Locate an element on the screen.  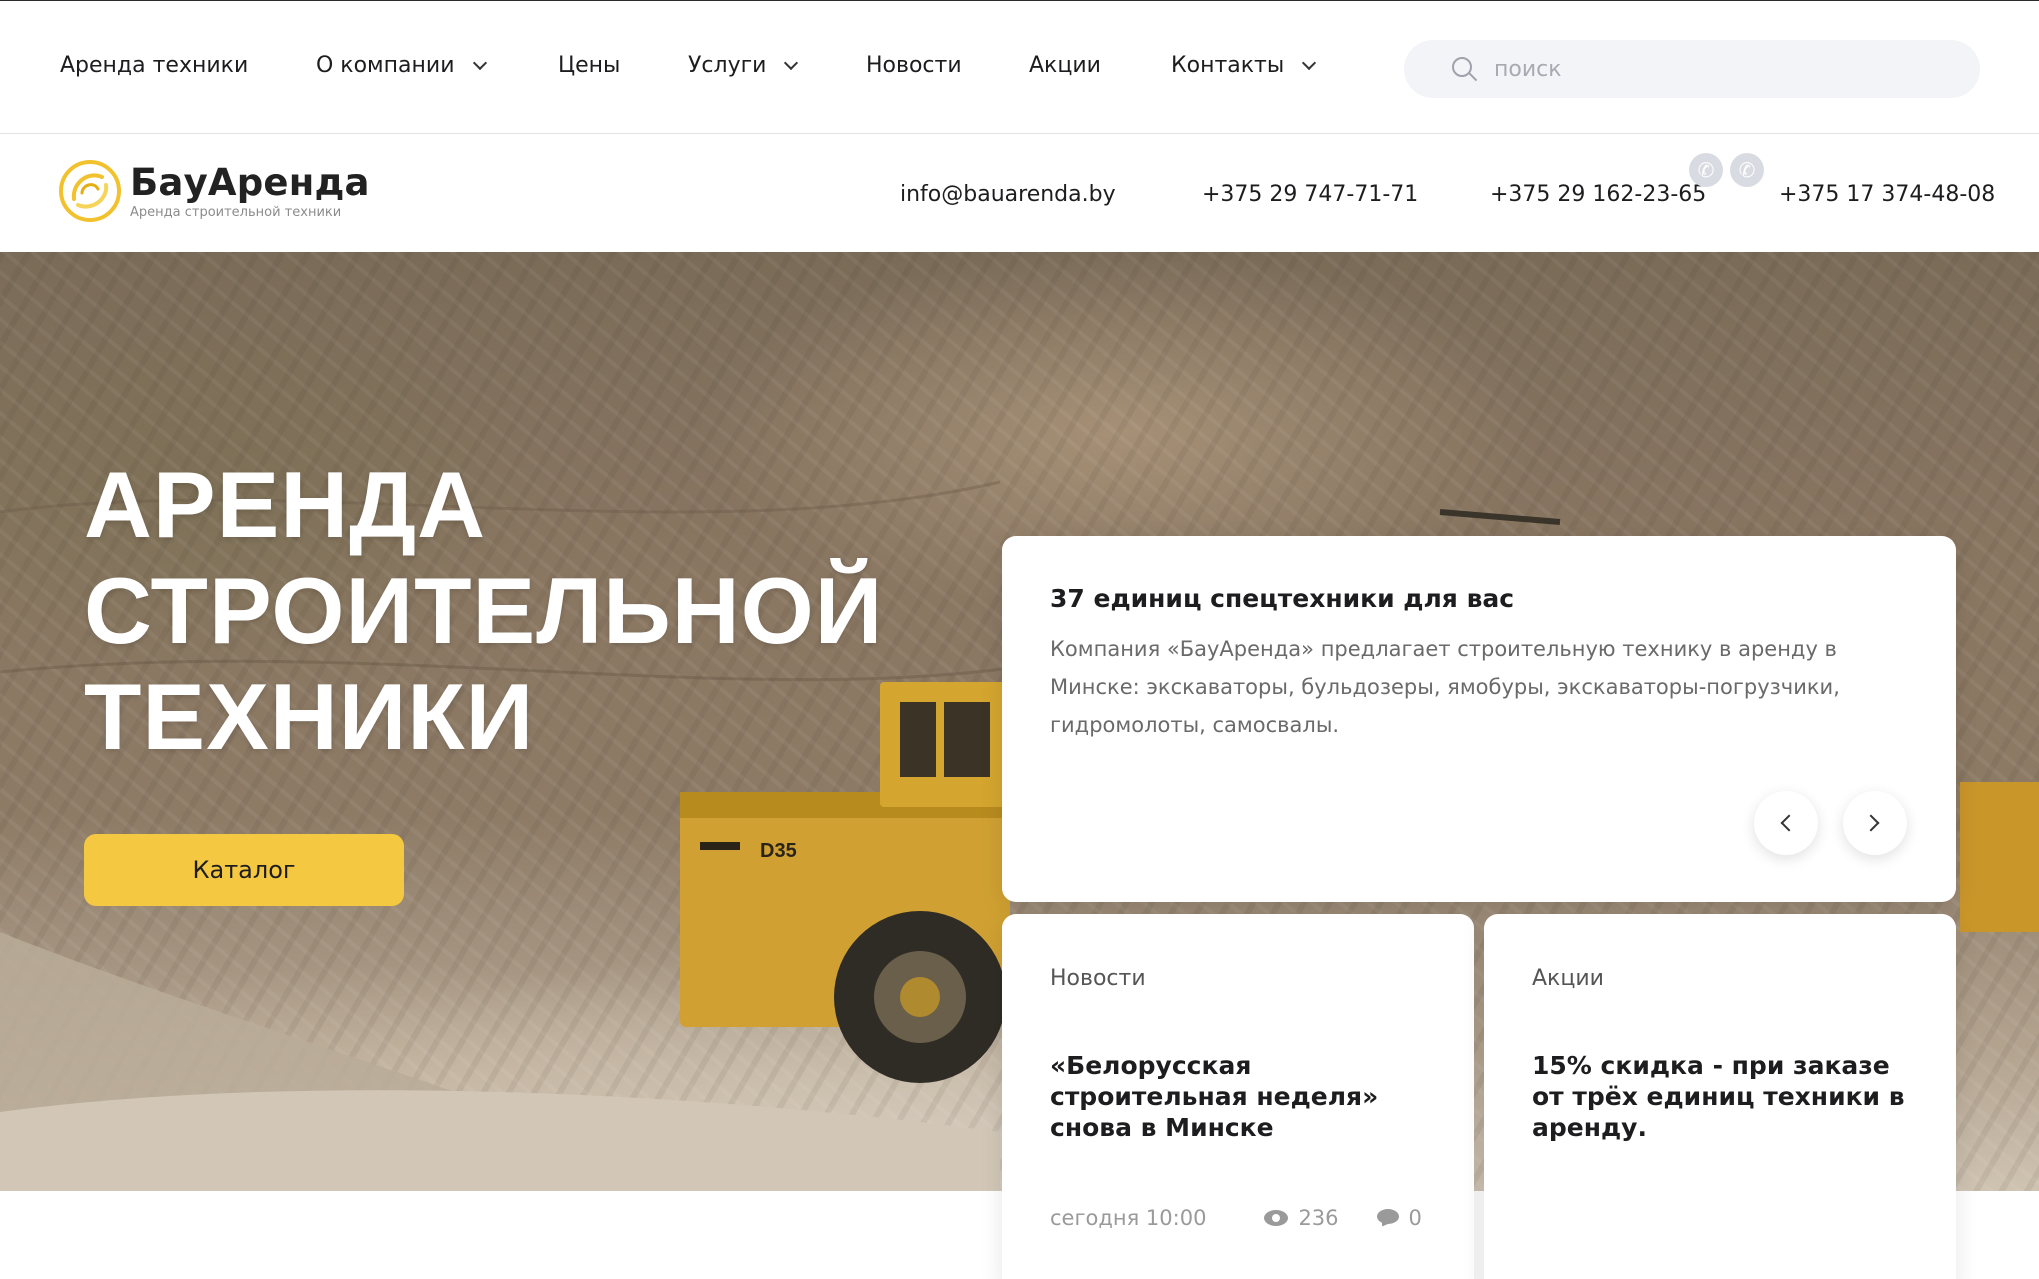
comment-icon is located at coordinates (1387, 1219).